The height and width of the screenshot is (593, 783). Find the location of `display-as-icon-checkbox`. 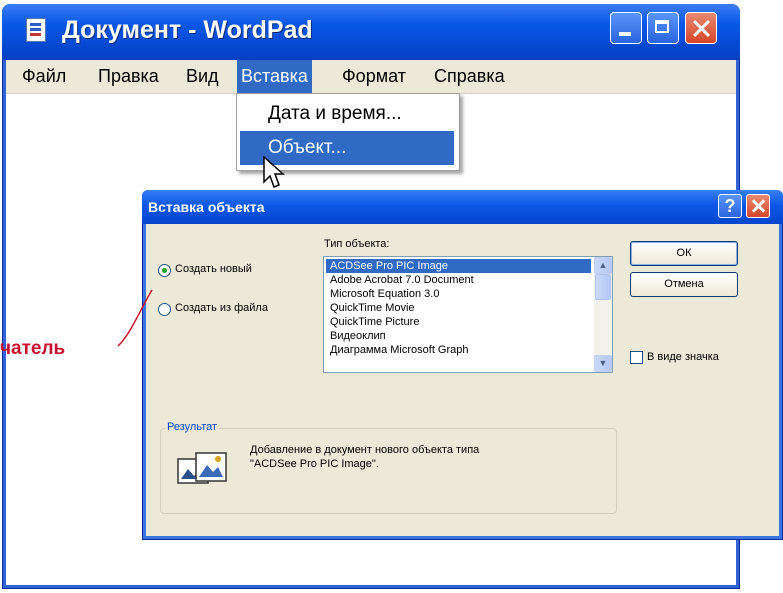

display-as-icon-checkbox is located at coordinates (636, 357).